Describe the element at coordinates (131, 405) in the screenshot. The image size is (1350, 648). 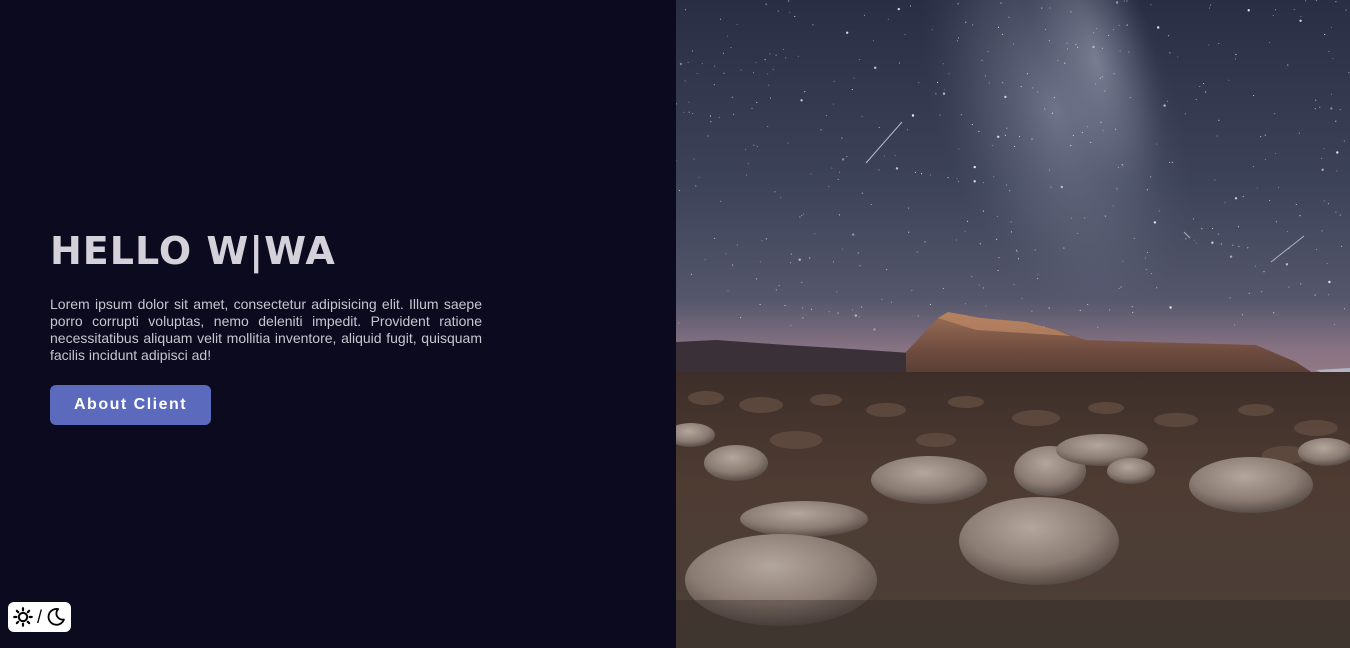
I see `about-client-button: About Client` at that location.